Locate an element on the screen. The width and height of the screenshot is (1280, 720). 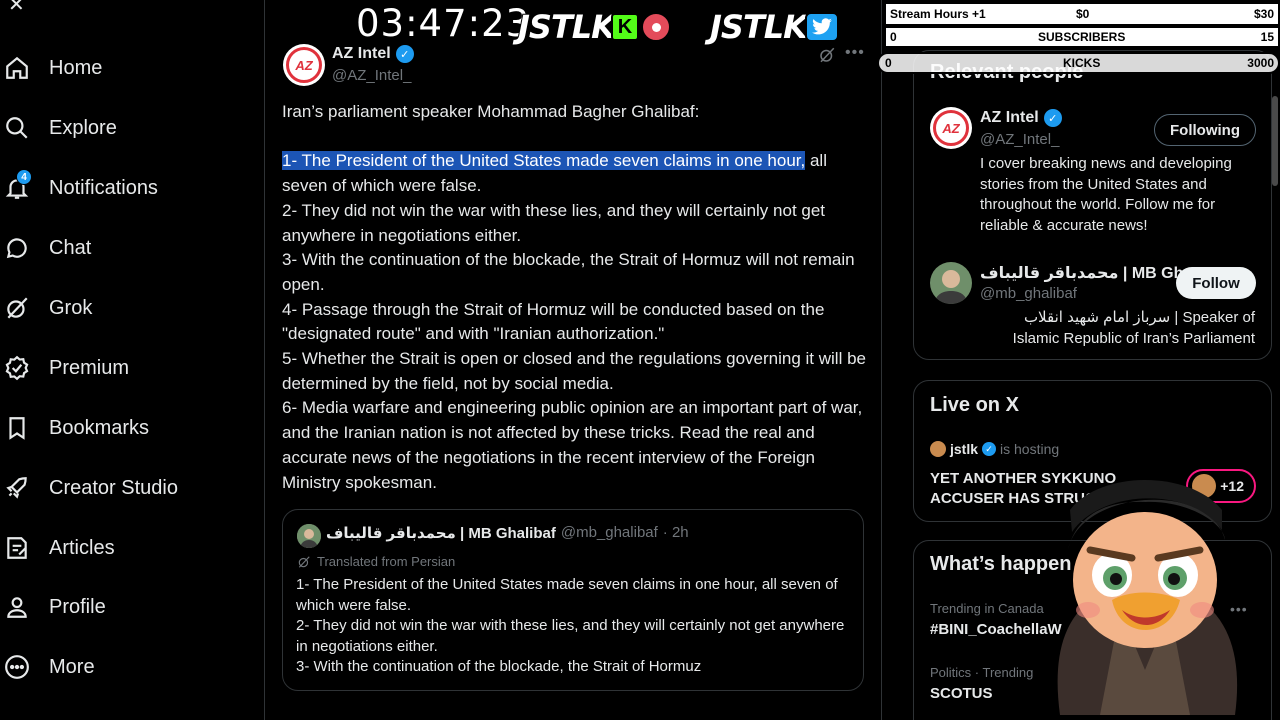
tweet-line-1-prefix: 1- is located at coordinates (292, 161).